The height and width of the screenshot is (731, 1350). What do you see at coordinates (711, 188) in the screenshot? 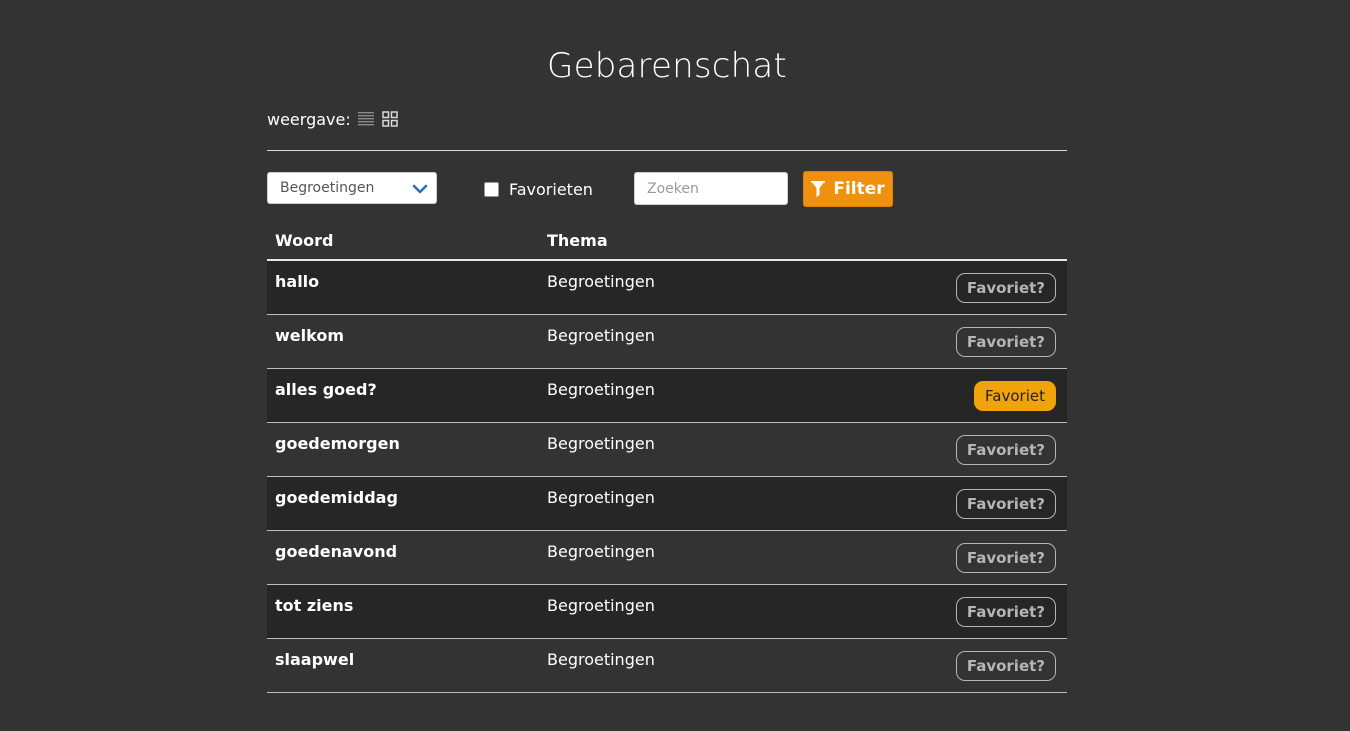
I see `search-input` at bounding box center [711, 188].